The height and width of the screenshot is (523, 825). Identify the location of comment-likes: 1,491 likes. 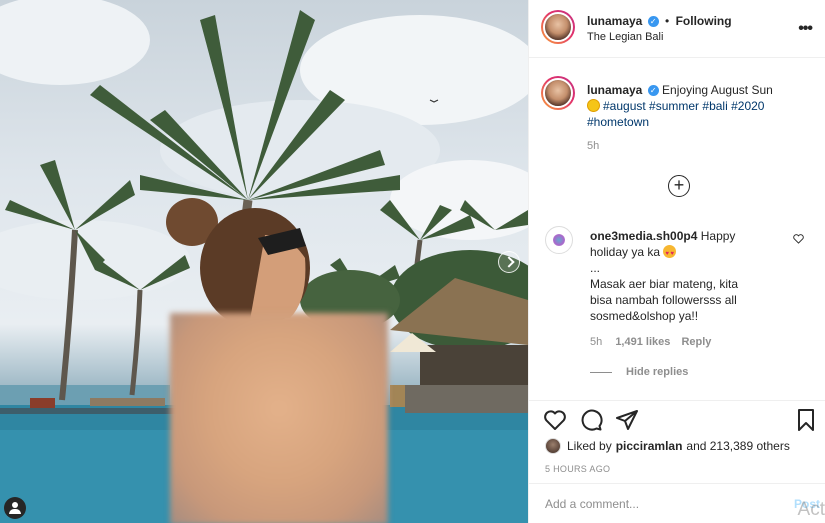
(642, 342).